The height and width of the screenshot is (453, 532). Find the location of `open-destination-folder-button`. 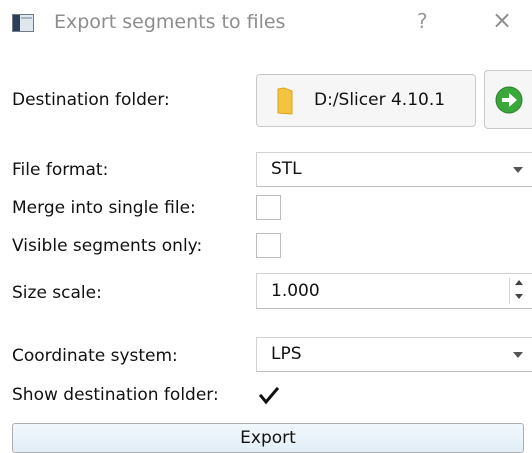

open-destination-folder-button is located at coordinates (508, 99).